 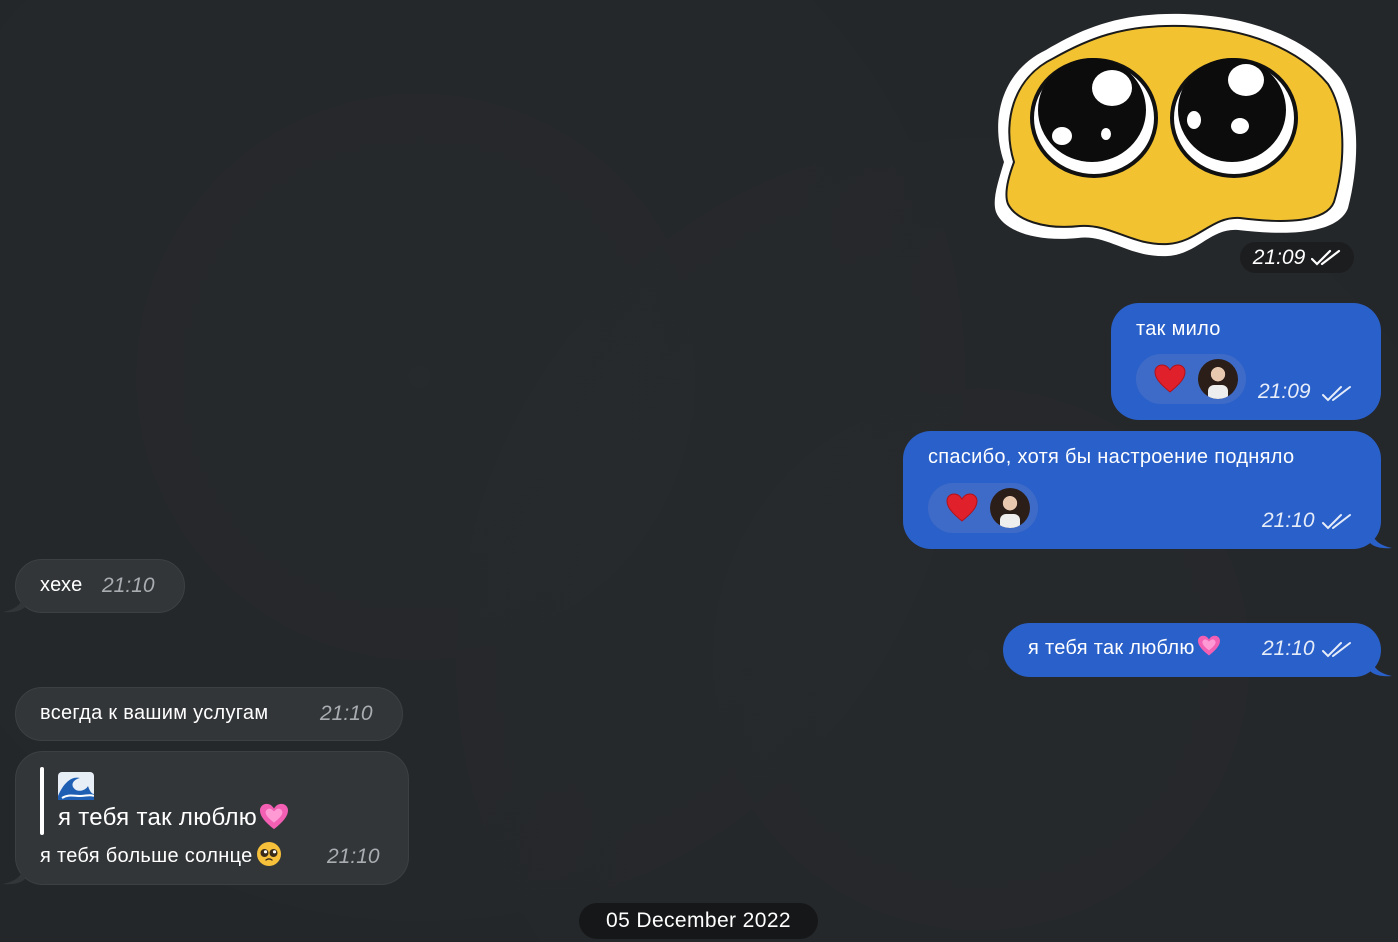 What do you see at coordinates (1178, 329) in the screenshot?
I see `message-text: так мило` at bounding box center [1178, 329].